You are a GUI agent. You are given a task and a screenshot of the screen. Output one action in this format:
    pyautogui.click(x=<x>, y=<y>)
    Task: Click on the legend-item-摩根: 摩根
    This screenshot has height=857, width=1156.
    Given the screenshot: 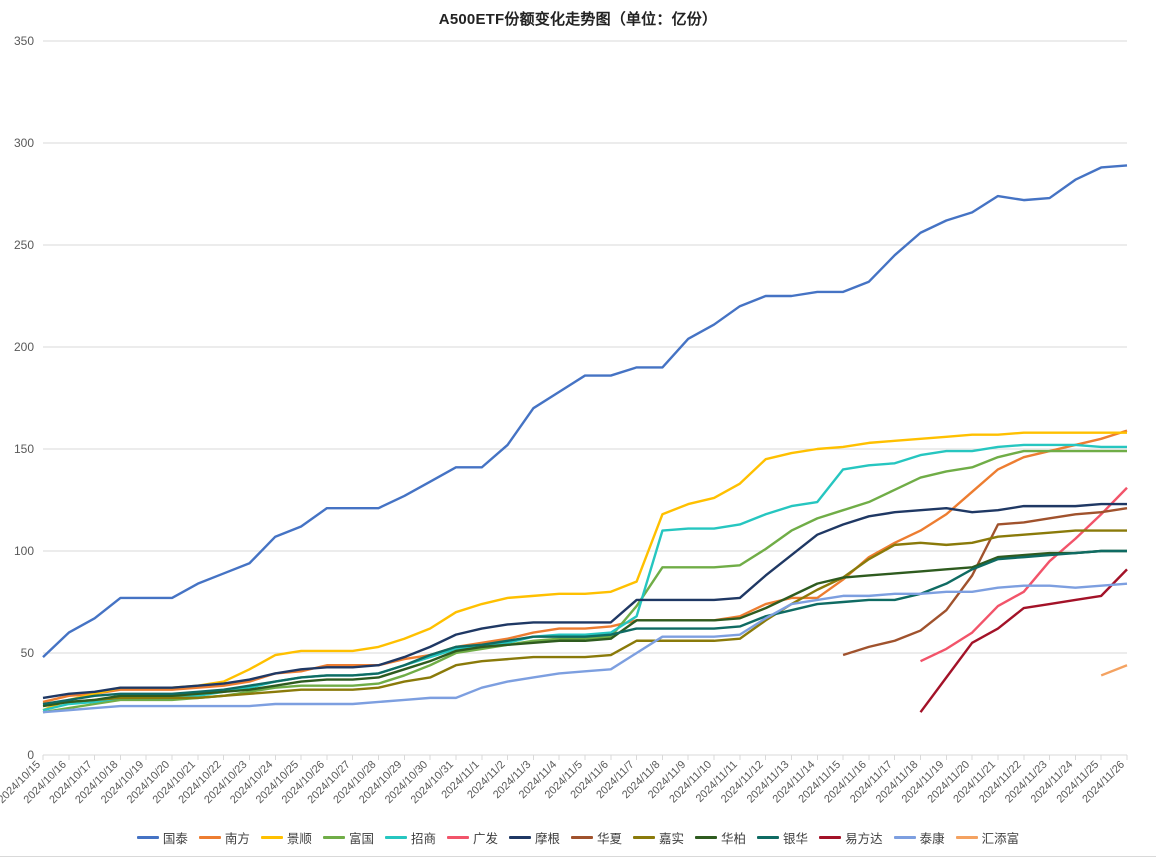 What is the action you would take?
    pyautogui.click(x=534, y=837)
    